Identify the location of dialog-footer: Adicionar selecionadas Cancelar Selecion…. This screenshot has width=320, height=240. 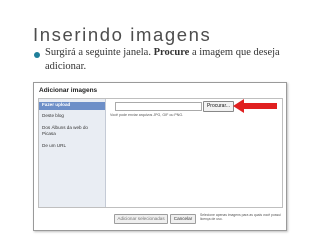
(160, 218).